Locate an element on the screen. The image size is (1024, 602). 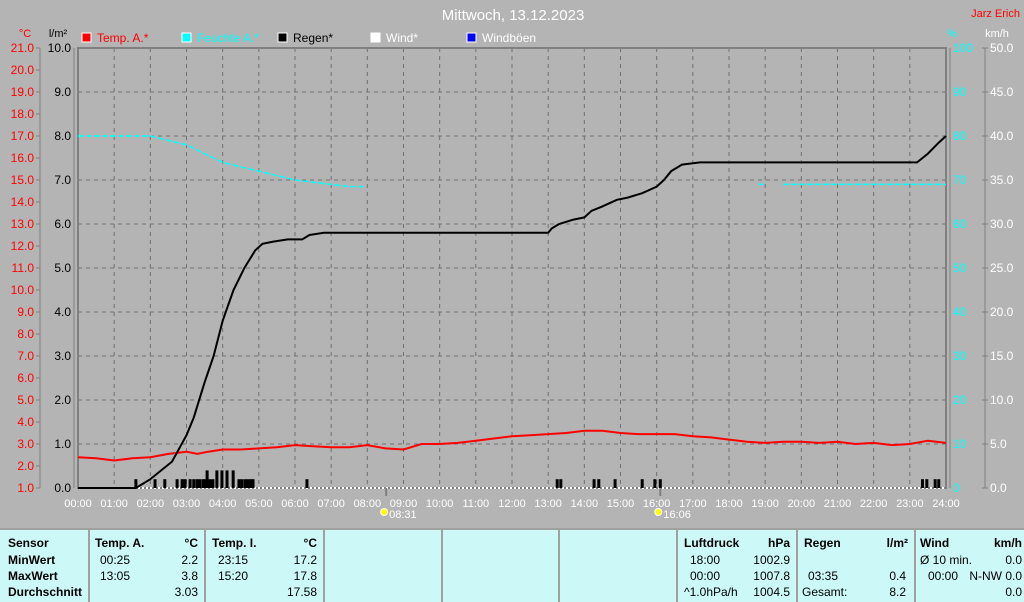
x-tick-label: 00:00 is located at coordinates (78, 504).